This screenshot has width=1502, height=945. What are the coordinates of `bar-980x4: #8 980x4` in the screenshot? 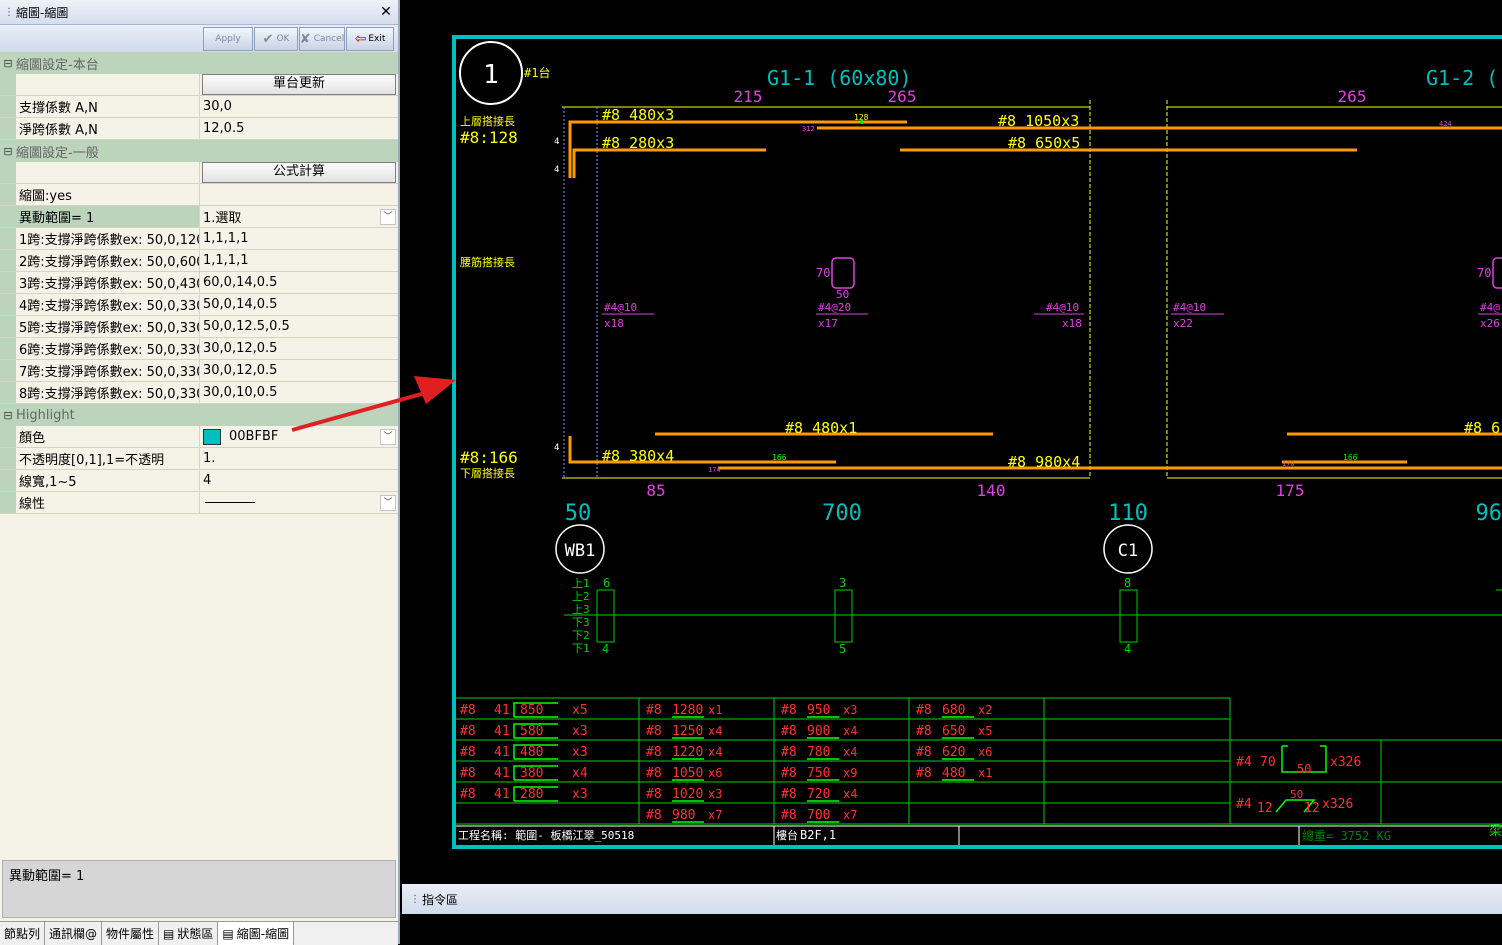 It's located at (1044, 462).